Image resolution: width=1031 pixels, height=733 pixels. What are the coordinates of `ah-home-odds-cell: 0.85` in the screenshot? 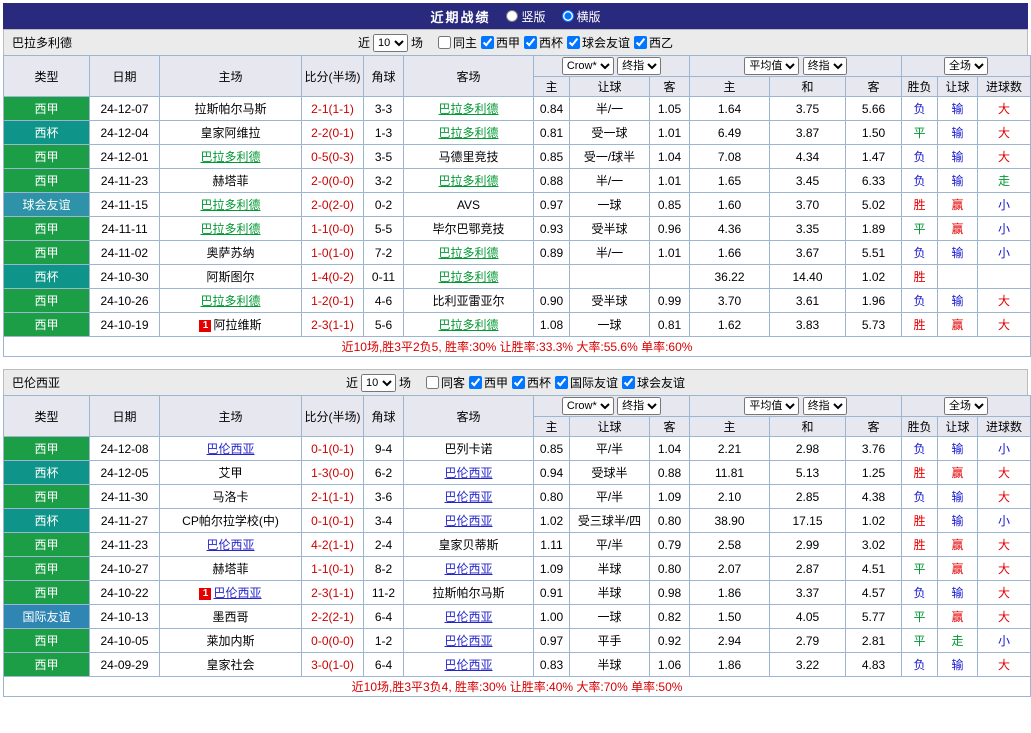 It's located at (551, 448).